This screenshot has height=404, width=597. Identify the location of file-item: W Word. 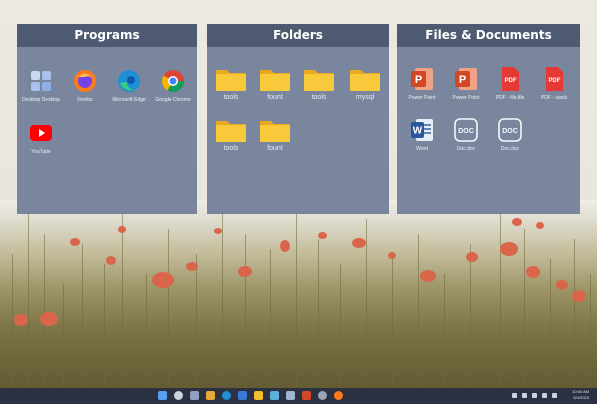
(422, 134).